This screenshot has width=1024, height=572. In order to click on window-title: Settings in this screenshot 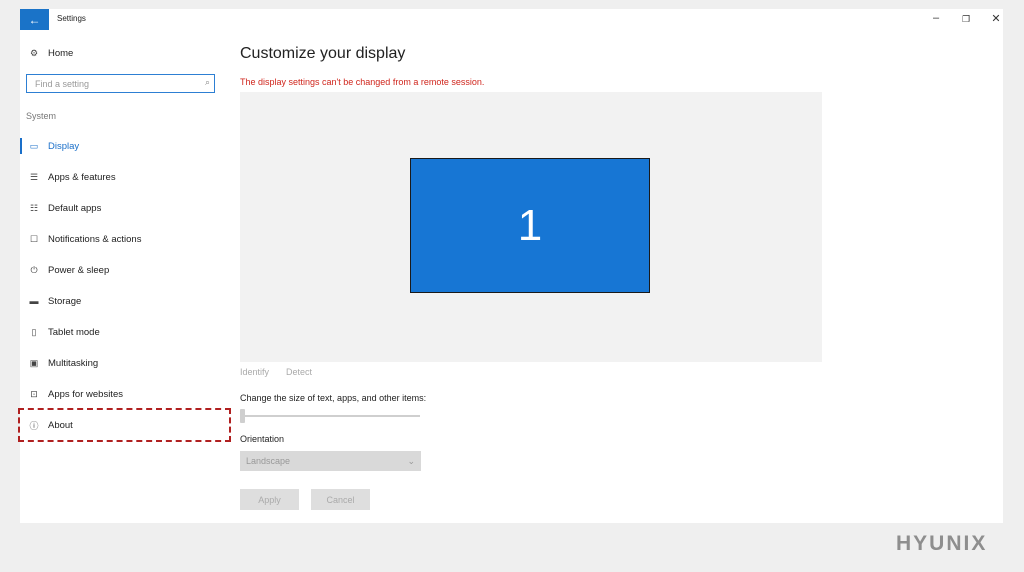, I will do `click(71, 18)`.